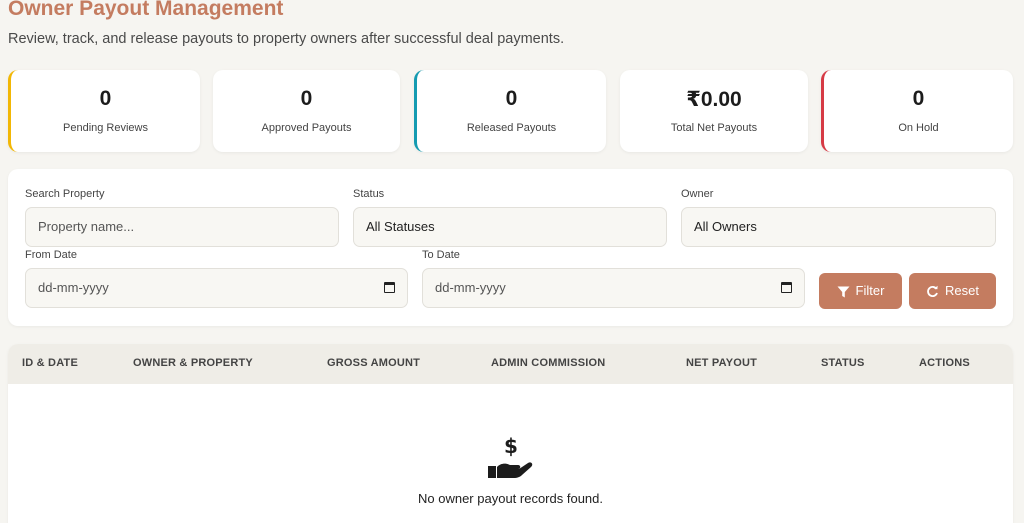 This screenshot has width=1024, height=523. I want to click on owner-select: All Owners, so click(838, 227).